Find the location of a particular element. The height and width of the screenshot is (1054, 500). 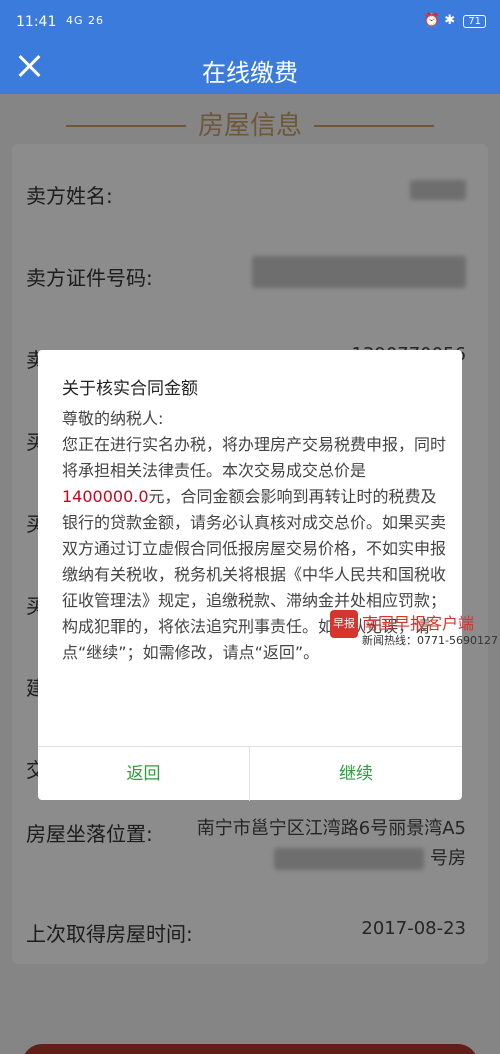

continue-button: 继续 is located at coordinates (356, 774).